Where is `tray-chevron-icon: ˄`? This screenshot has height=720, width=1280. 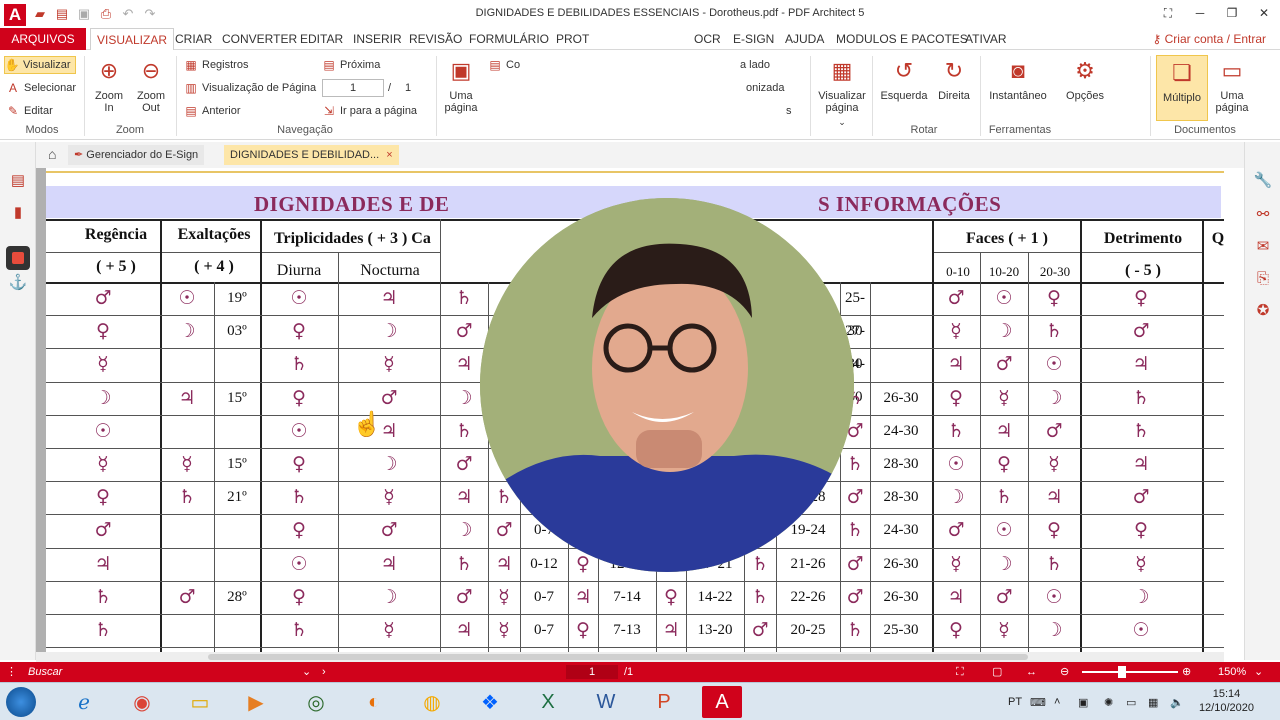 tray-chevron-icon: ˄ is located at coordinates (1057, 701).